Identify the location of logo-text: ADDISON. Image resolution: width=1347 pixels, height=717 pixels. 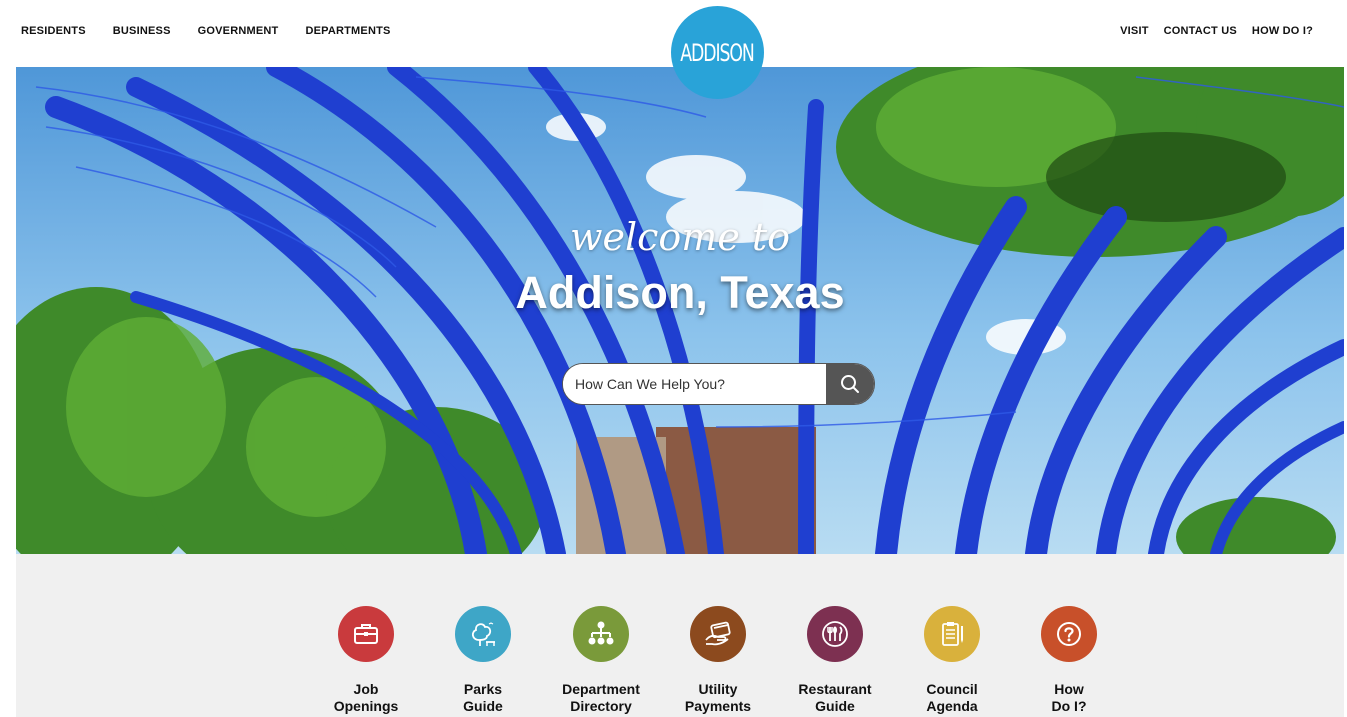
(718, 52).